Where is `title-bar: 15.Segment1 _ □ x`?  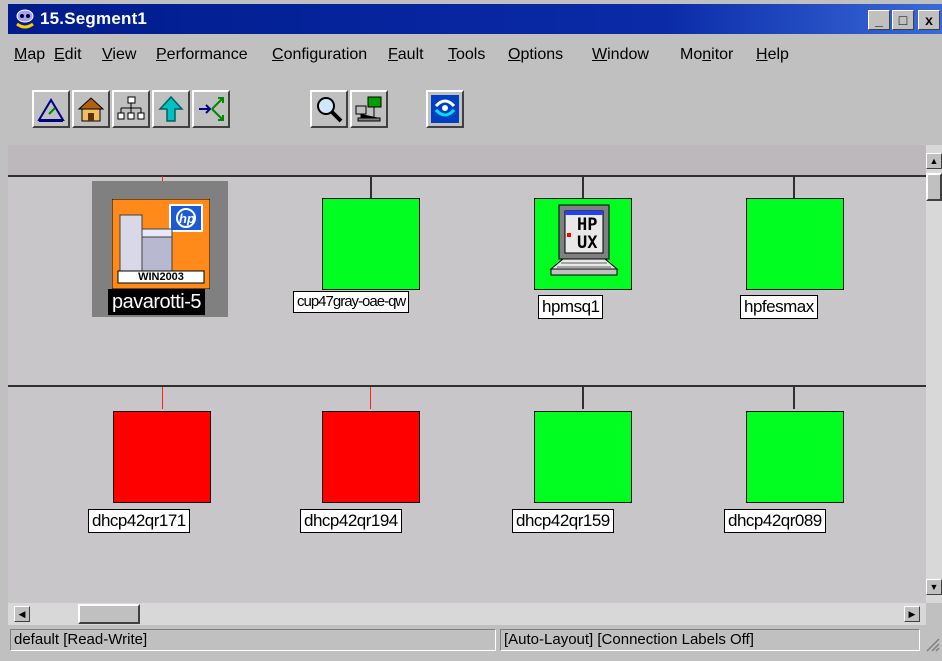 title-bar: 15.Segment1 _ □ x is located at coordinates (475, 19).